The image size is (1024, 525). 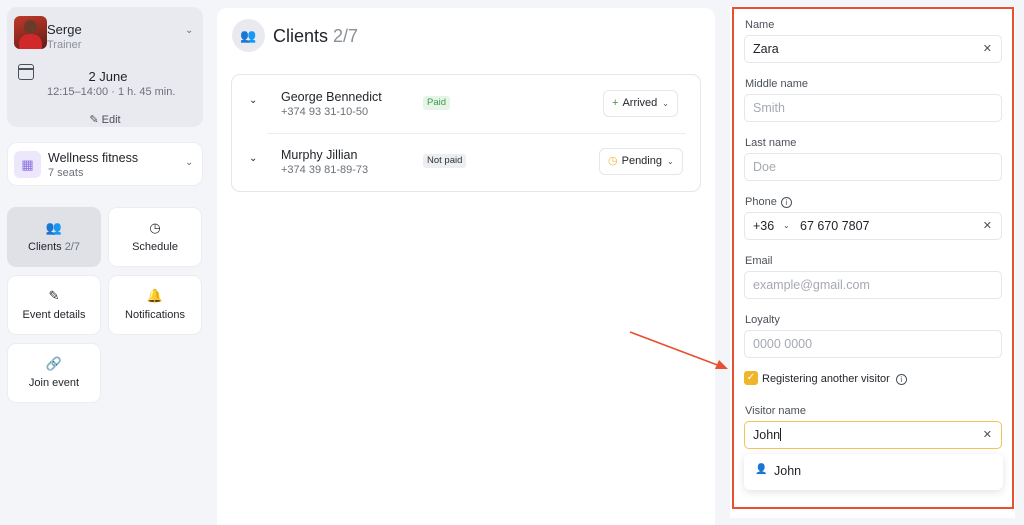 What do you see at coordinates (94, 120) in the screenshot?
I see `pencil-icon: ✎` at bounding box center [94, 120].